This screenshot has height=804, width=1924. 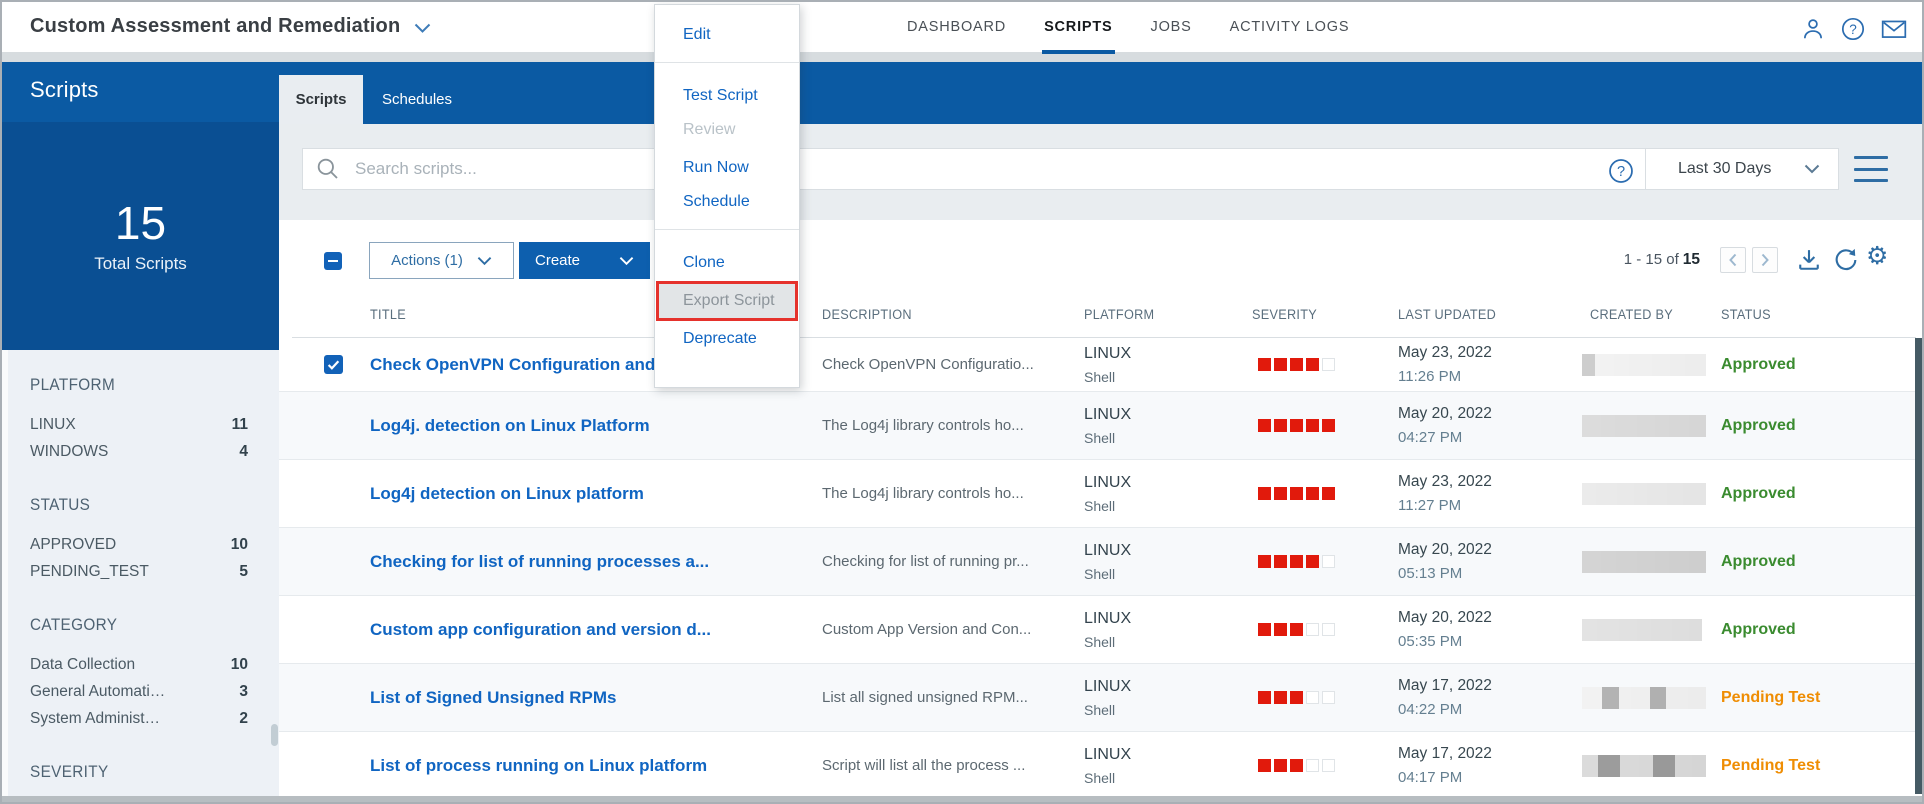 I want to click on pagination-label: 1 - 15 of 15, so click(x=1661, y=259).